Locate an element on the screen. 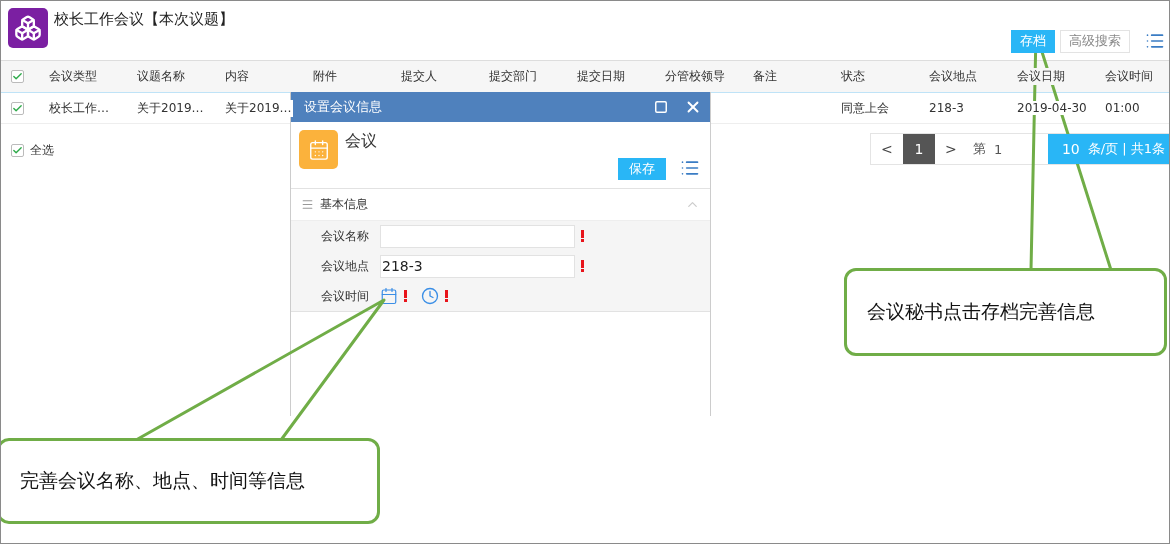  table-cell: 01:00 is located at coordinates (1122, 108).